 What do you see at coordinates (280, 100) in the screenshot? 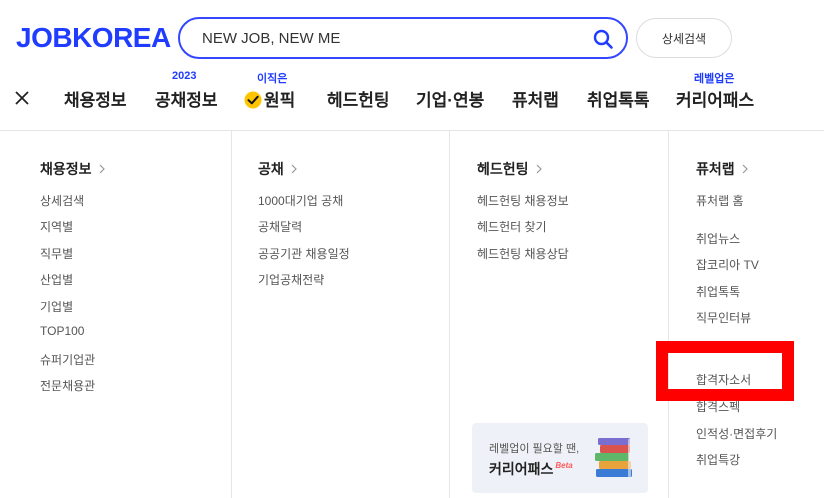
I see `nav-item-onepick-label: 원픽` at bounding box center [280, 100].